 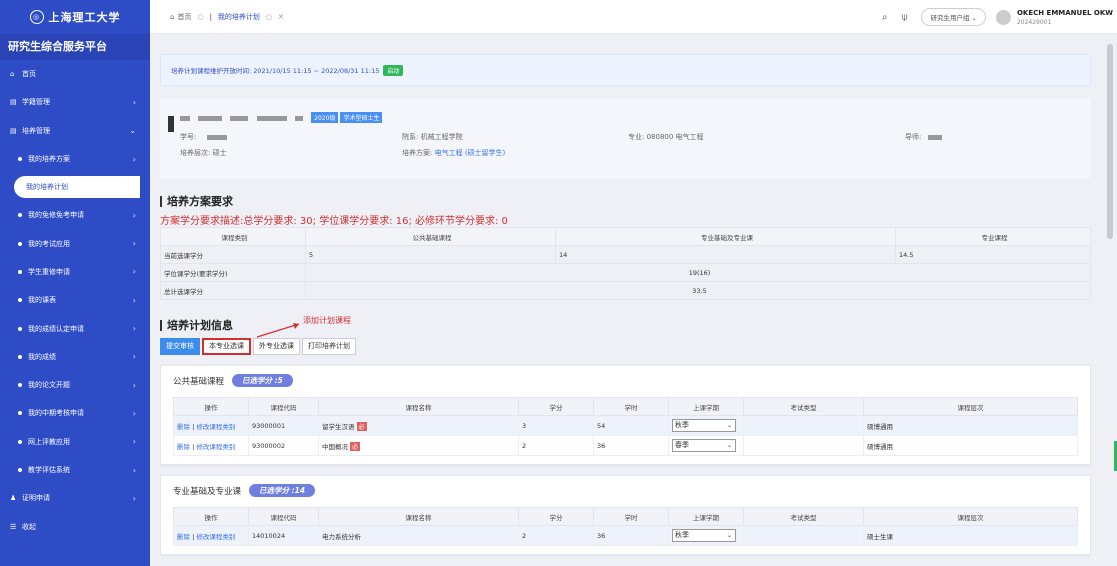 I want to click on sidebar-item: 学生重修申请 ›, so click(x=75, y=272).